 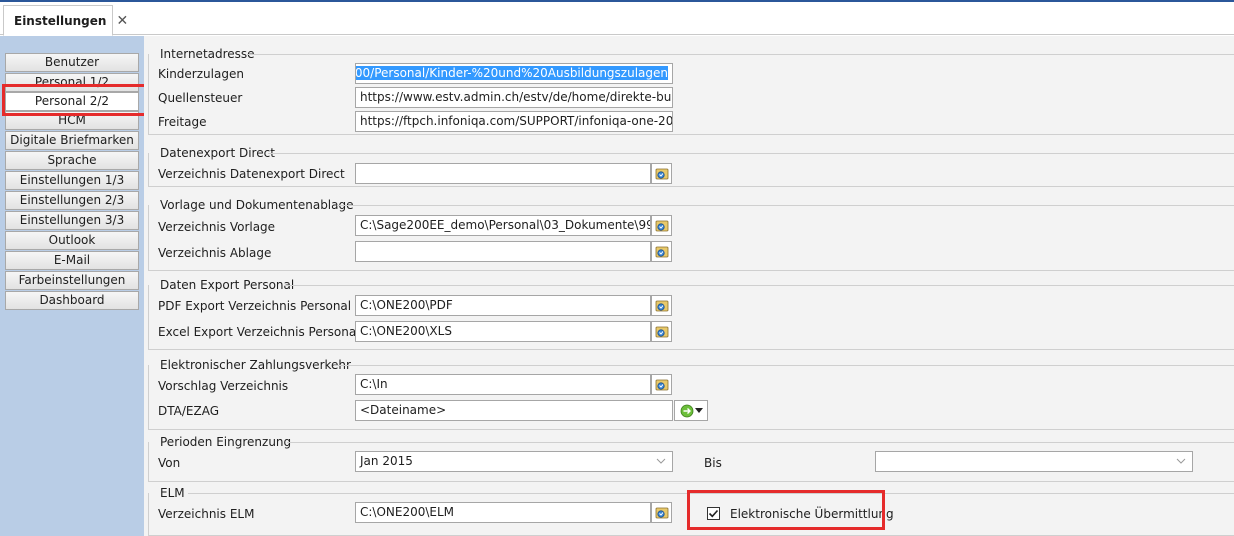 What do you see at coordinates (503, 305) in the screenshot?
I see `pdf-export-input: C:\ONE200\PDF` at bounding box center [503, 305].